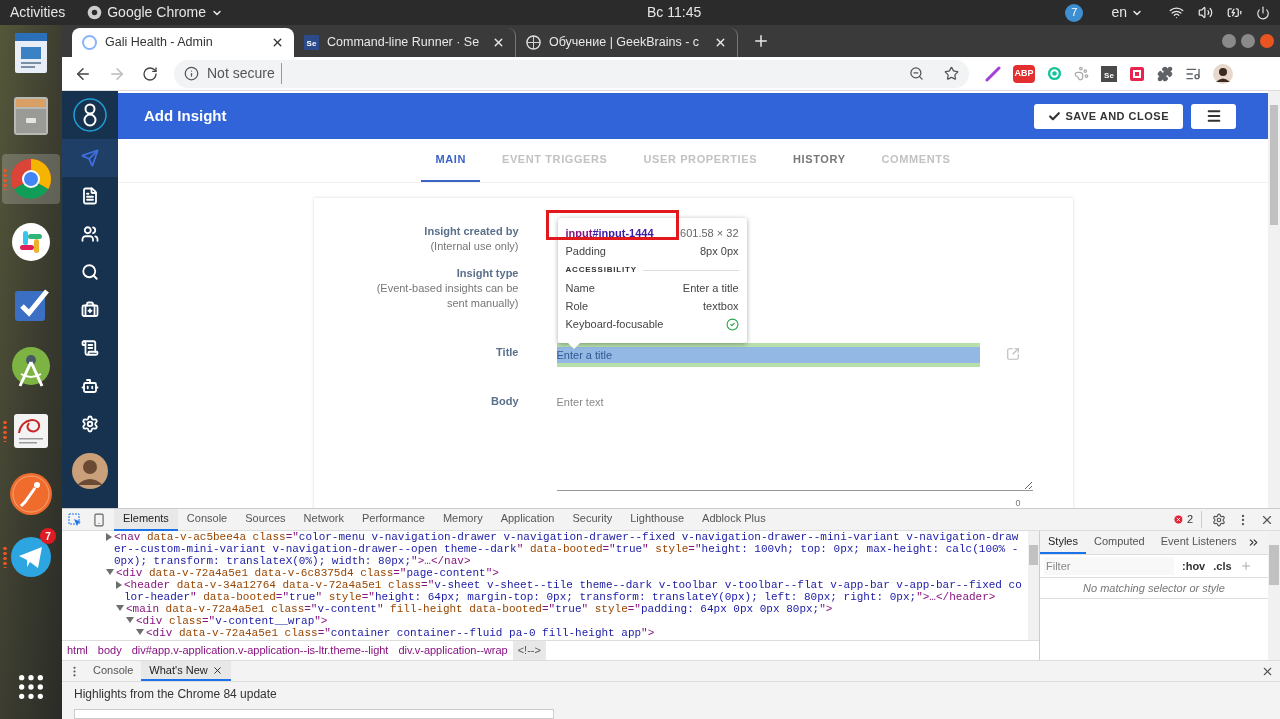  I want to click on file-cabinet-icon, so click(31, 116).